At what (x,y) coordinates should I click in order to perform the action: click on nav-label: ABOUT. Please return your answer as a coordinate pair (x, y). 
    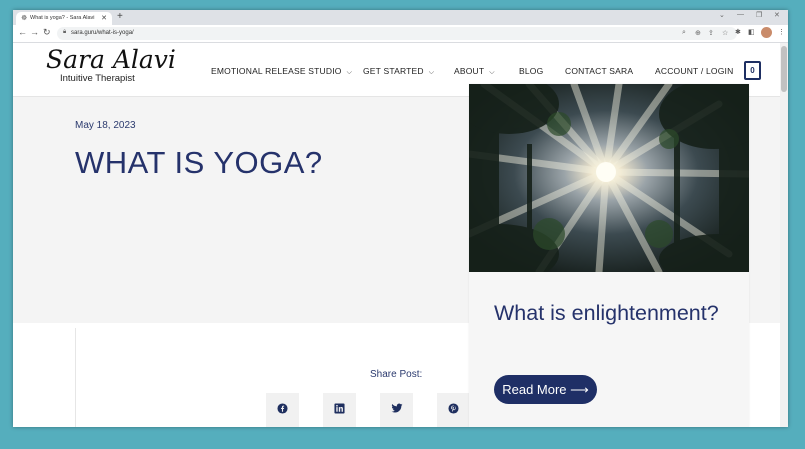
    Looking at the image, I should click on (469, 71).